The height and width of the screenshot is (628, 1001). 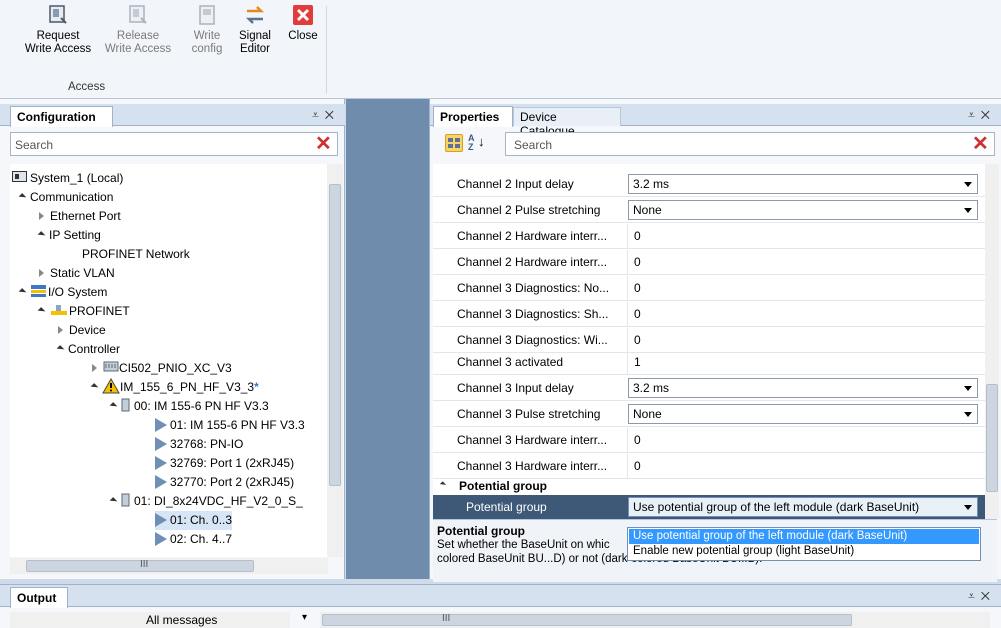 I want to click on tree-item: Controller, so click(x=88, y=349).